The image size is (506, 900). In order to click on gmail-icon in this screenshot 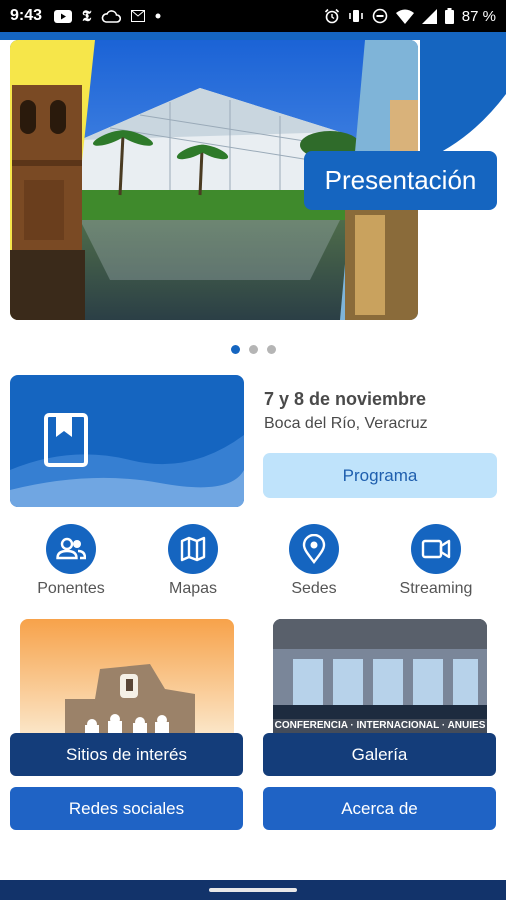, I will do `click(138, 16)`.